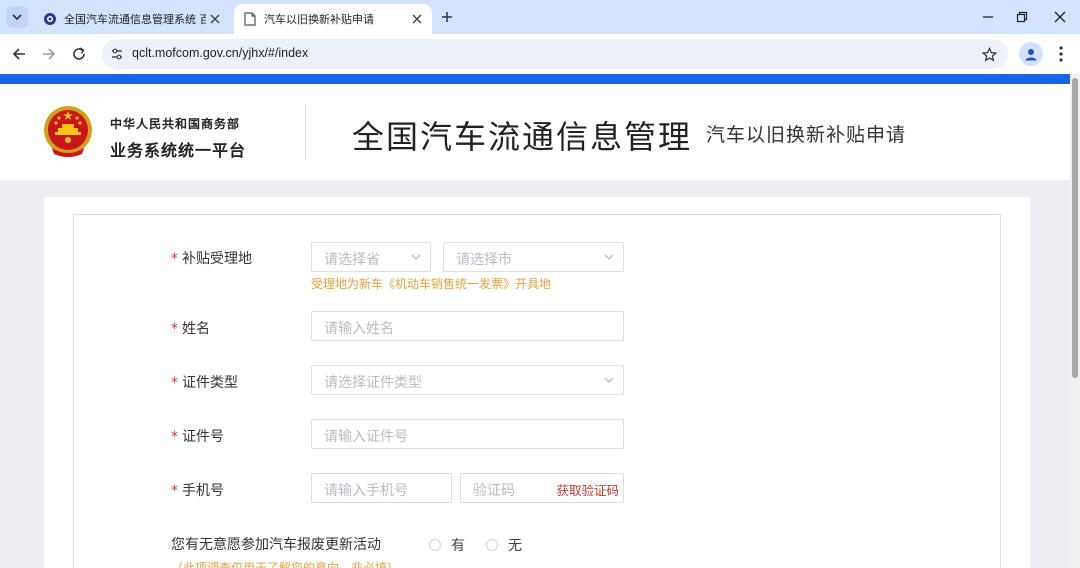 Image resolution: width=1080 pixels, height=568 pixels. What do you see at coordinates (467, 380) in the screenshot?
I see `id-type-select: 请选择证件类型` at bounding box center [467, 380].